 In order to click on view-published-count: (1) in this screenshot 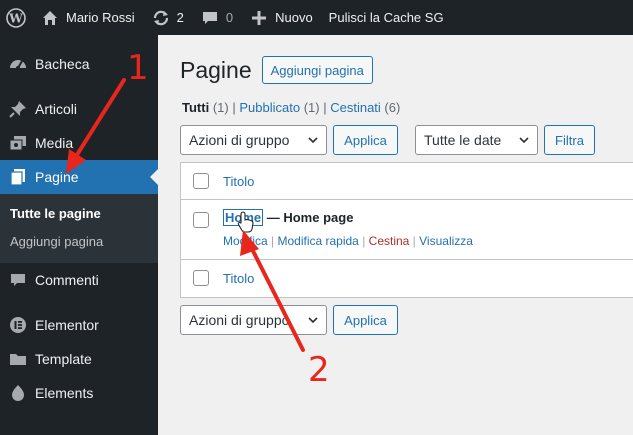, I will do `click(311, 107)`.